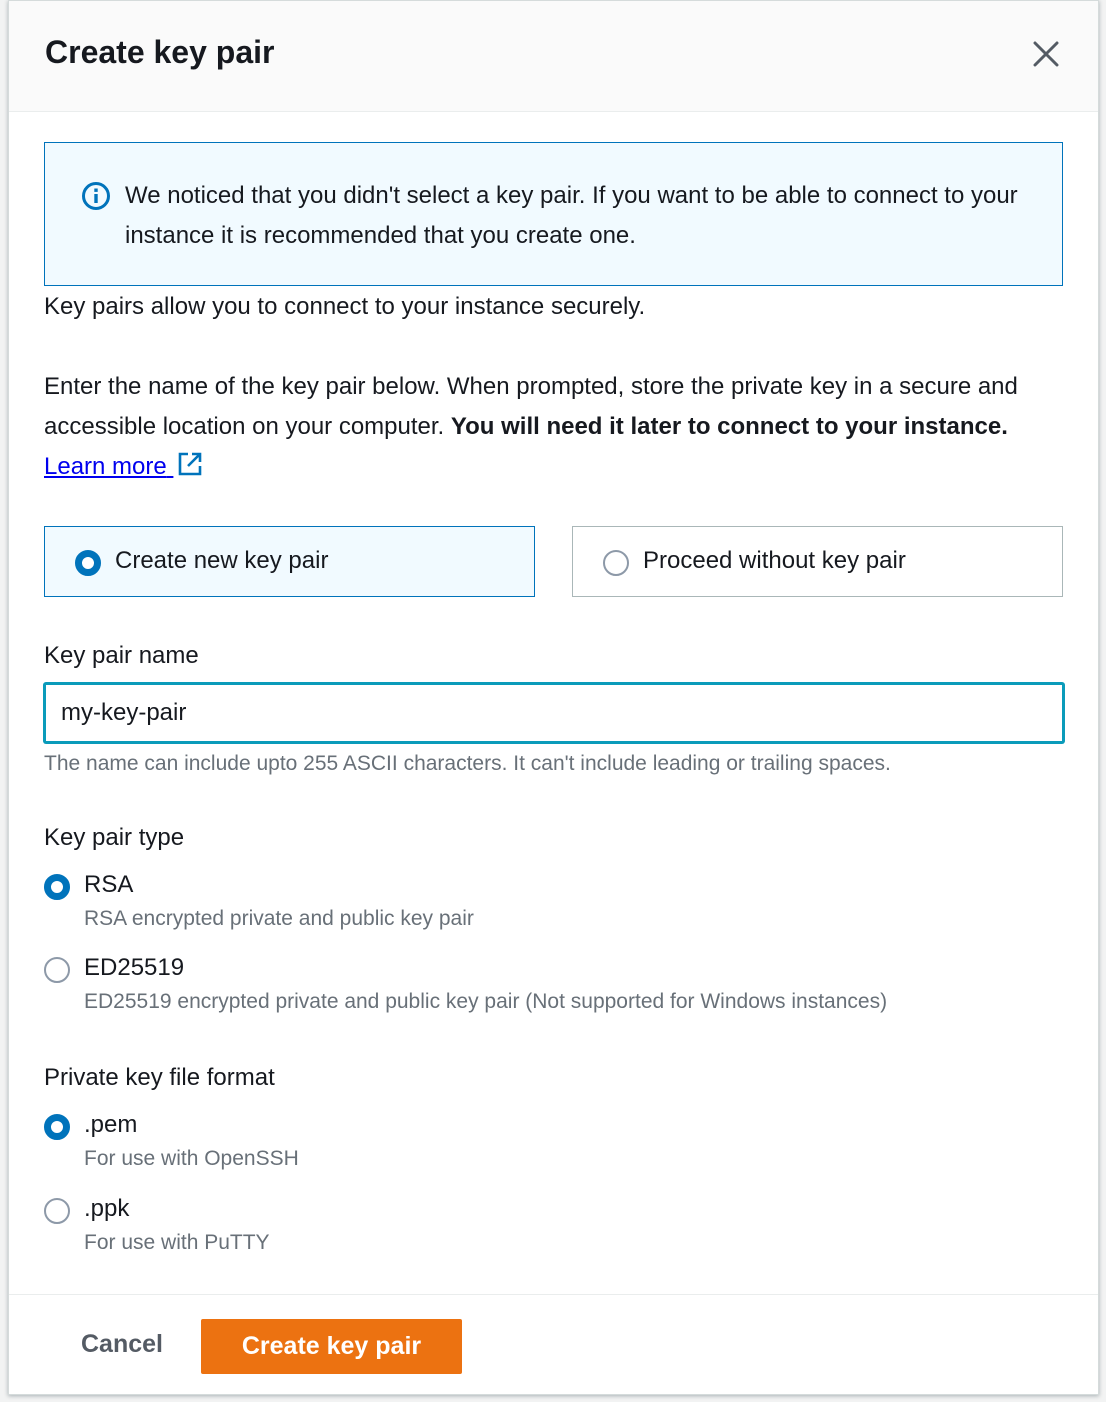  I want to click on proceed-without-key-pair-tile: Proceed without key pair, so click(817, 561).